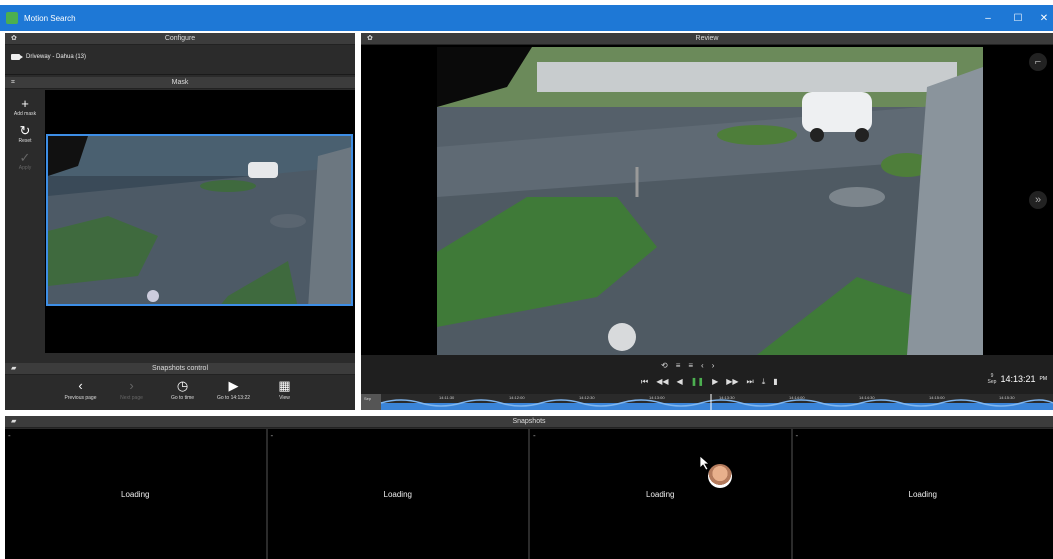  I want to click on skip-start-icon: ⏮, so click(644, 382).